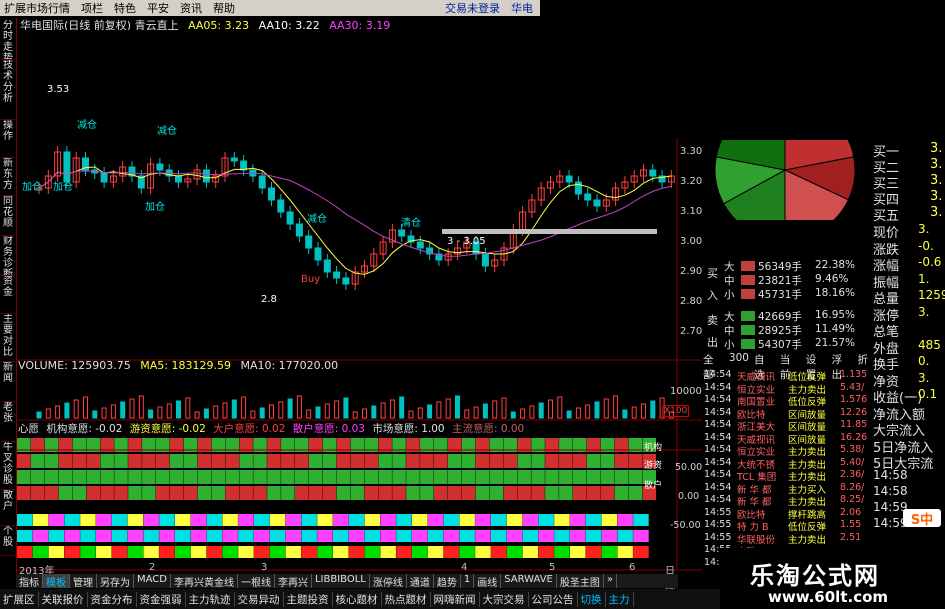 The width and height of the screenshot is (945, 609). What do you see at coordinates (8, 466) in the screenshot?
I see `left-tab-10: 牛叉诊股` at bounding box center [8, 466].